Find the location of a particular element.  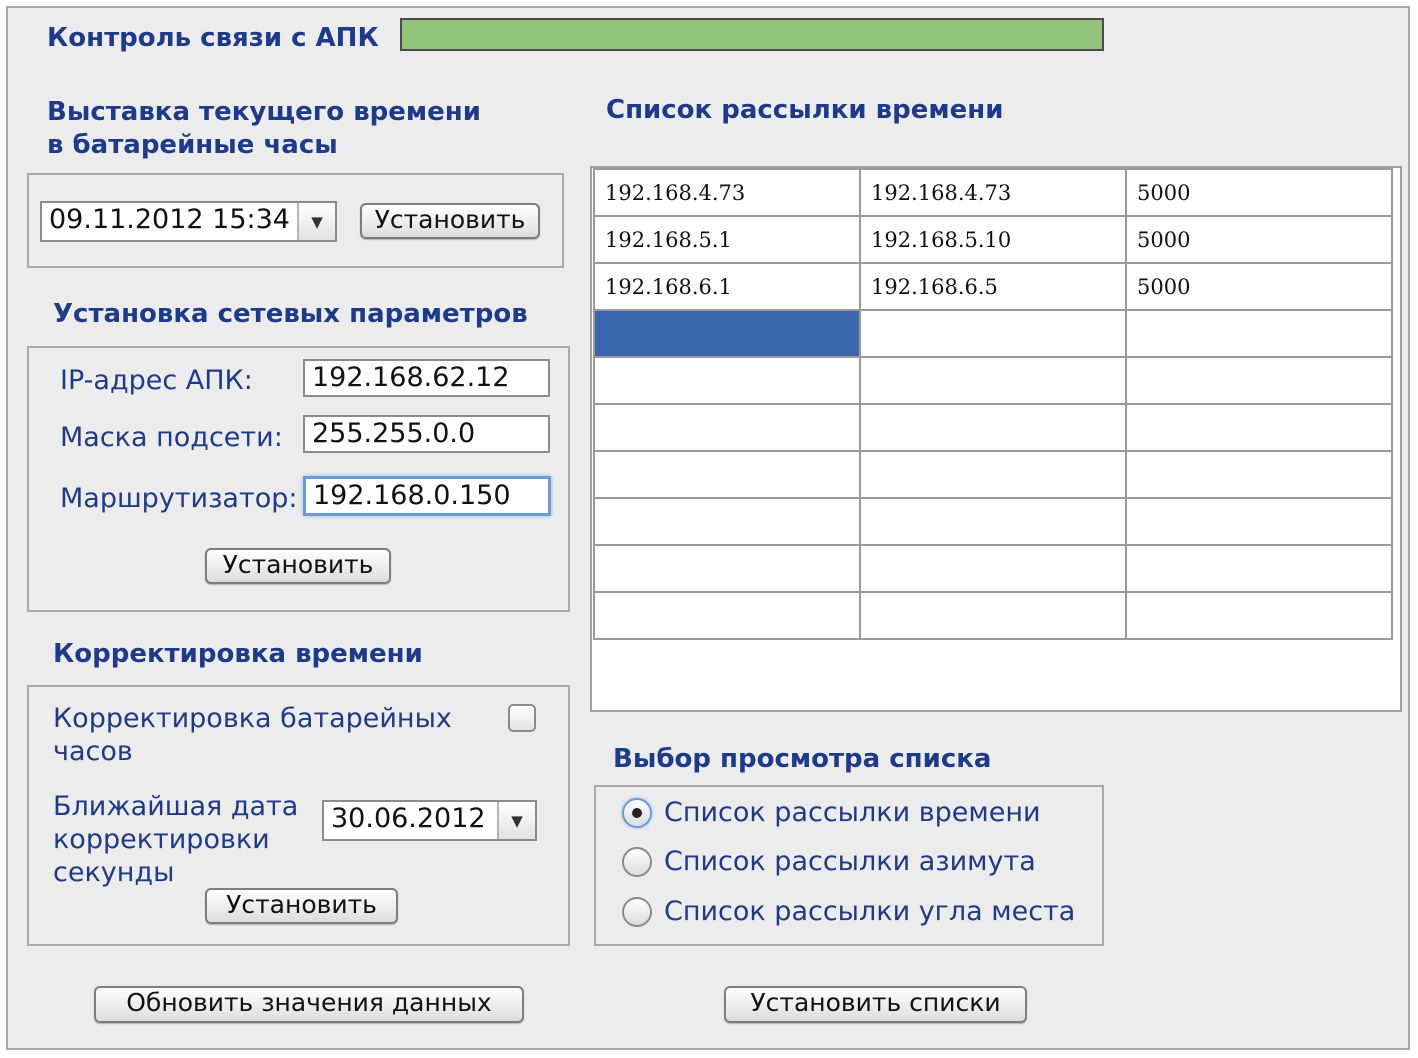

datetime-value: 09.11.2012 15:34 is located at coordinates (169, 219).